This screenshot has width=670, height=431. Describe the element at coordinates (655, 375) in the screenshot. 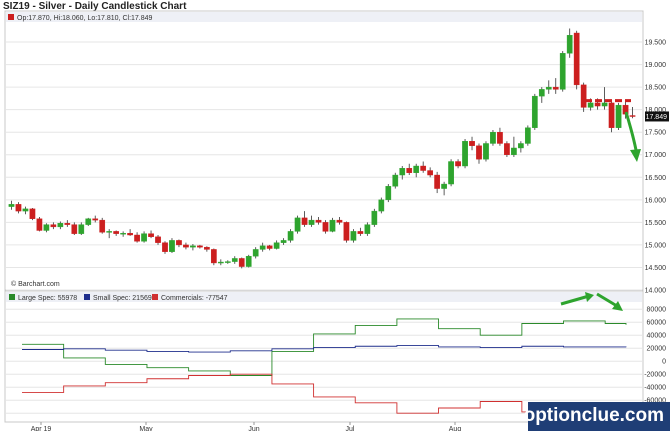

I see `cot-tick-label: -20000` at that location.